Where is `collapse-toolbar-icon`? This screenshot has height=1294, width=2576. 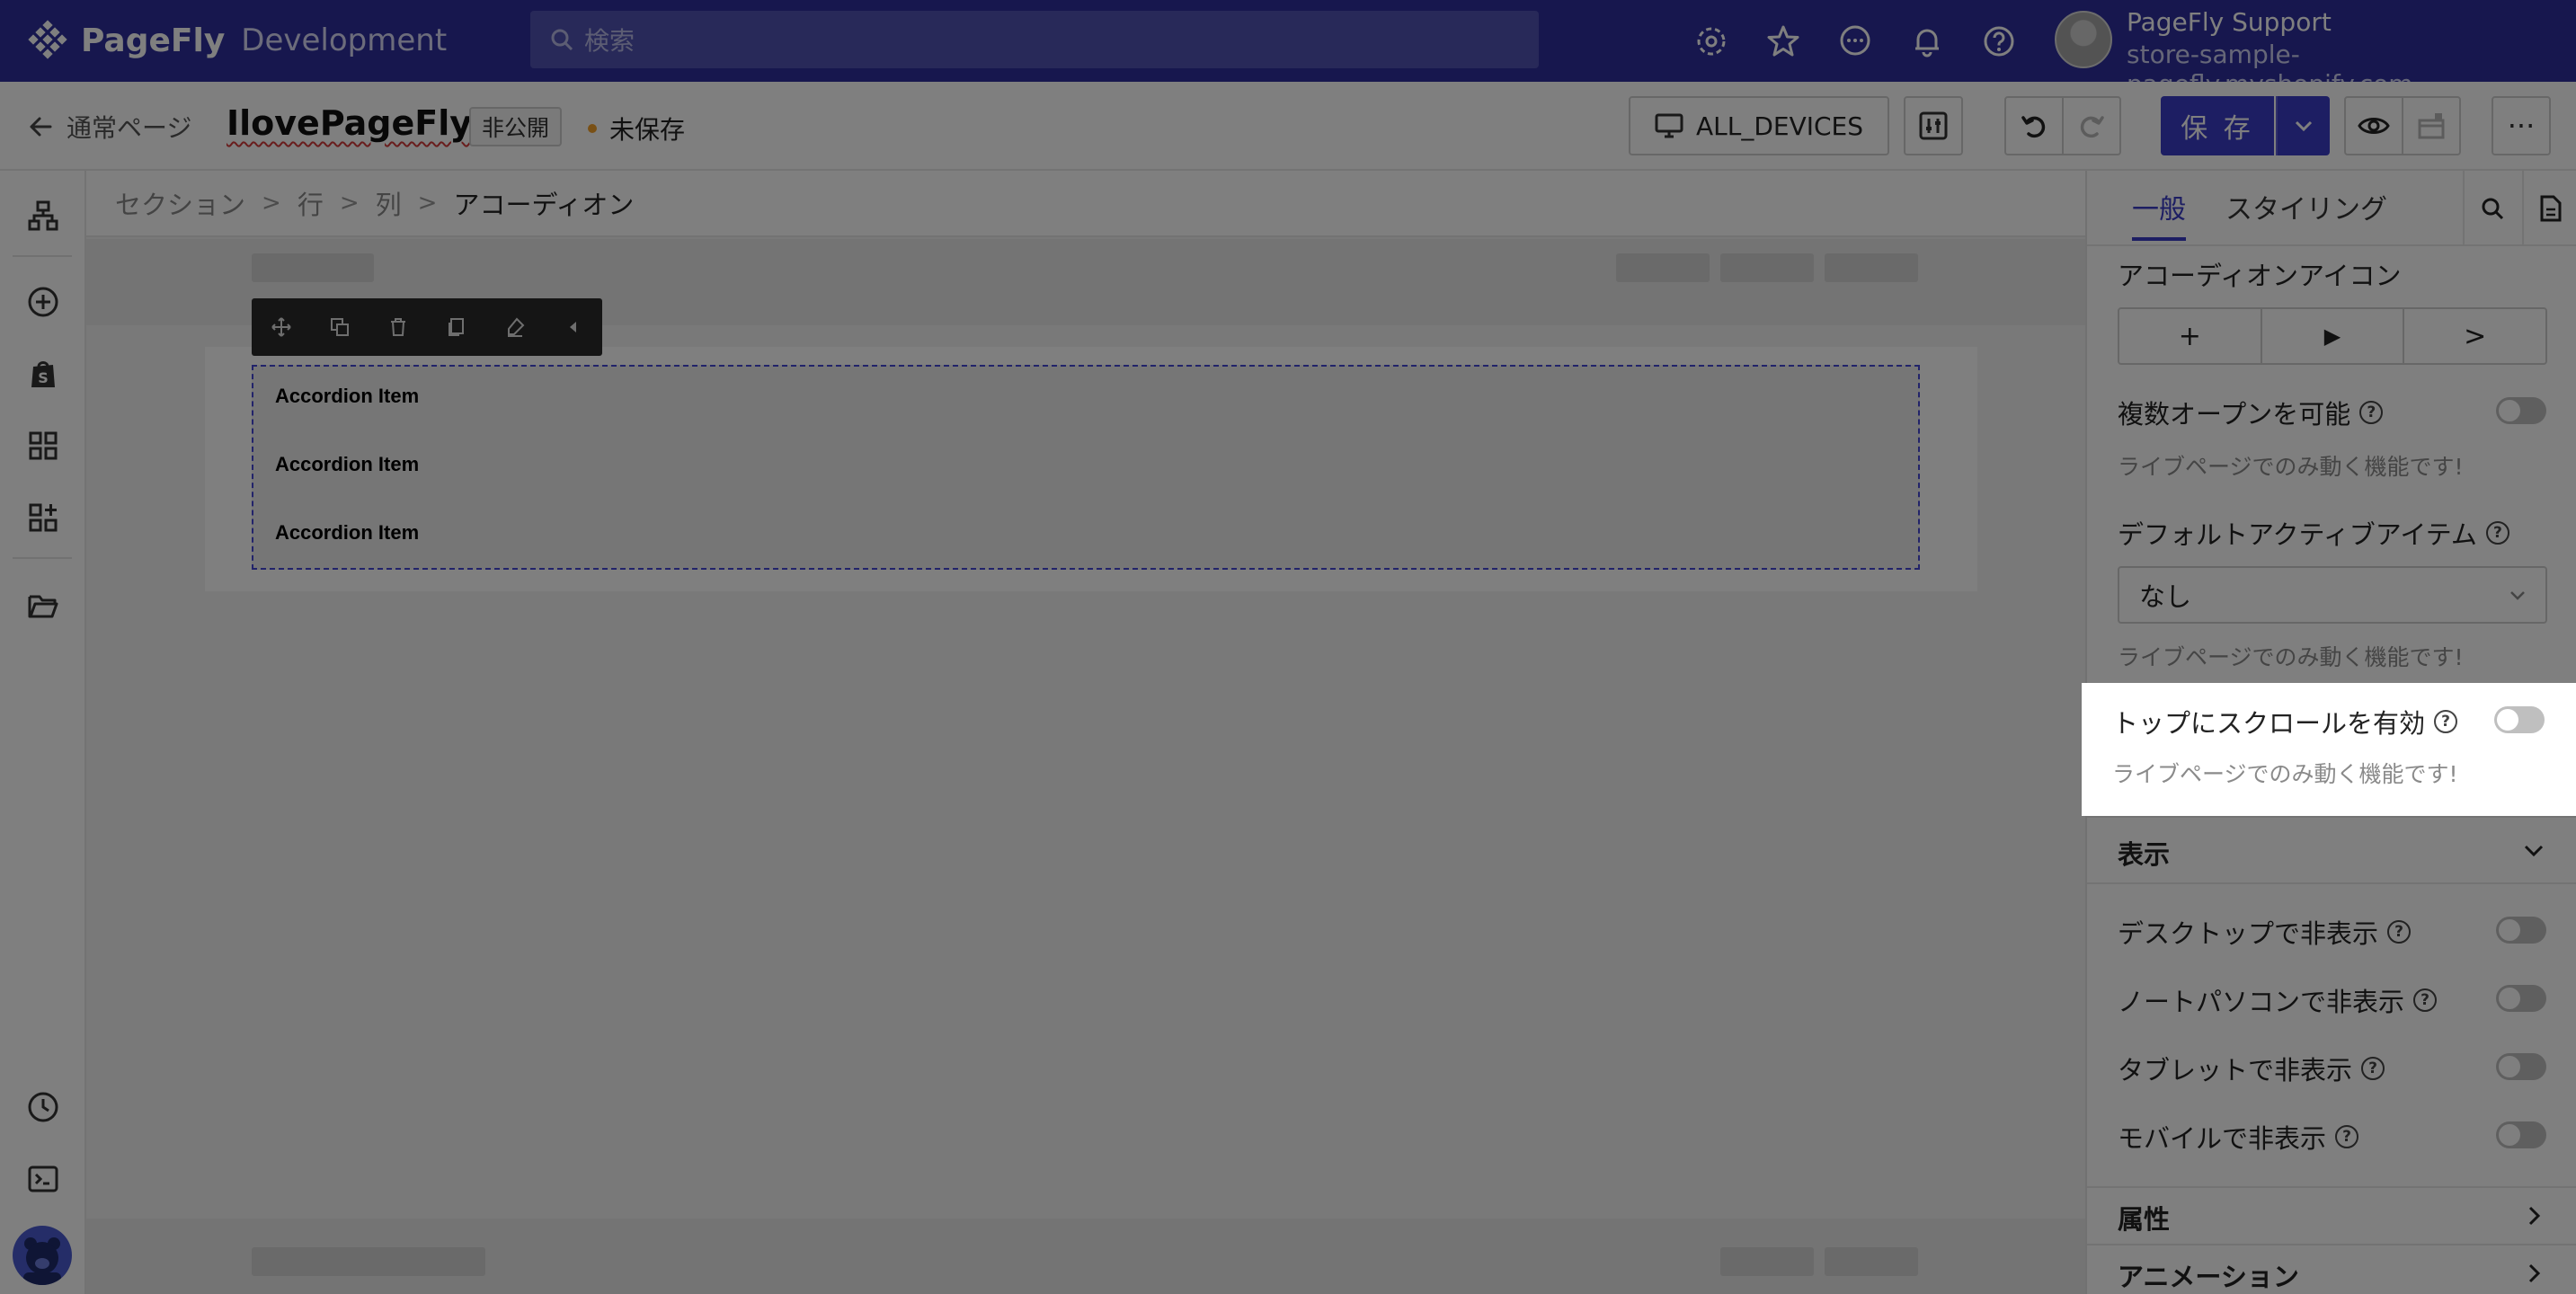
collapse-toolbar-icon is located at coordinates (573, 327).